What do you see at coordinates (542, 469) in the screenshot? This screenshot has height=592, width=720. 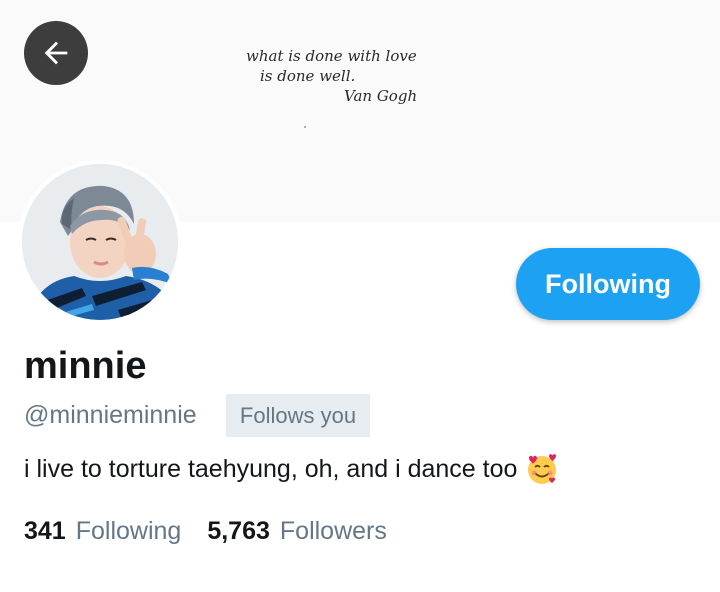 I see `smiling-face-with-hearts-icon` at bounding box center [542, 469].